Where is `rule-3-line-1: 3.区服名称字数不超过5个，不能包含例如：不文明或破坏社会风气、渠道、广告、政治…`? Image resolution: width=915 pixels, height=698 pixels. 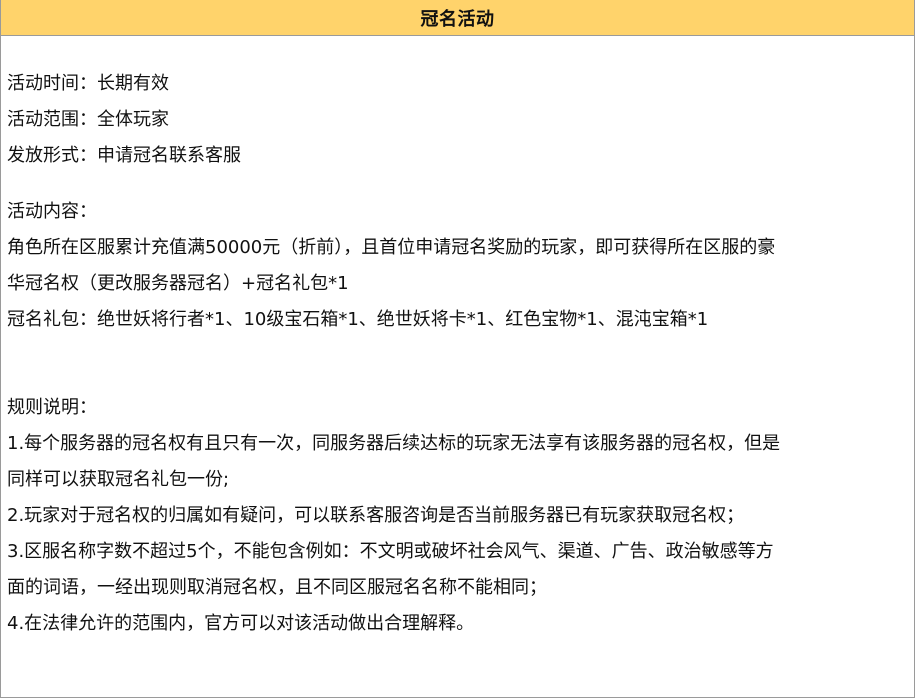
rule-3-line-1: 3.区服名称字数不超过5个，不能包含例如：不文明或破坏社会风气、渠道、广告、政治… is located at coordinates (390, 551).